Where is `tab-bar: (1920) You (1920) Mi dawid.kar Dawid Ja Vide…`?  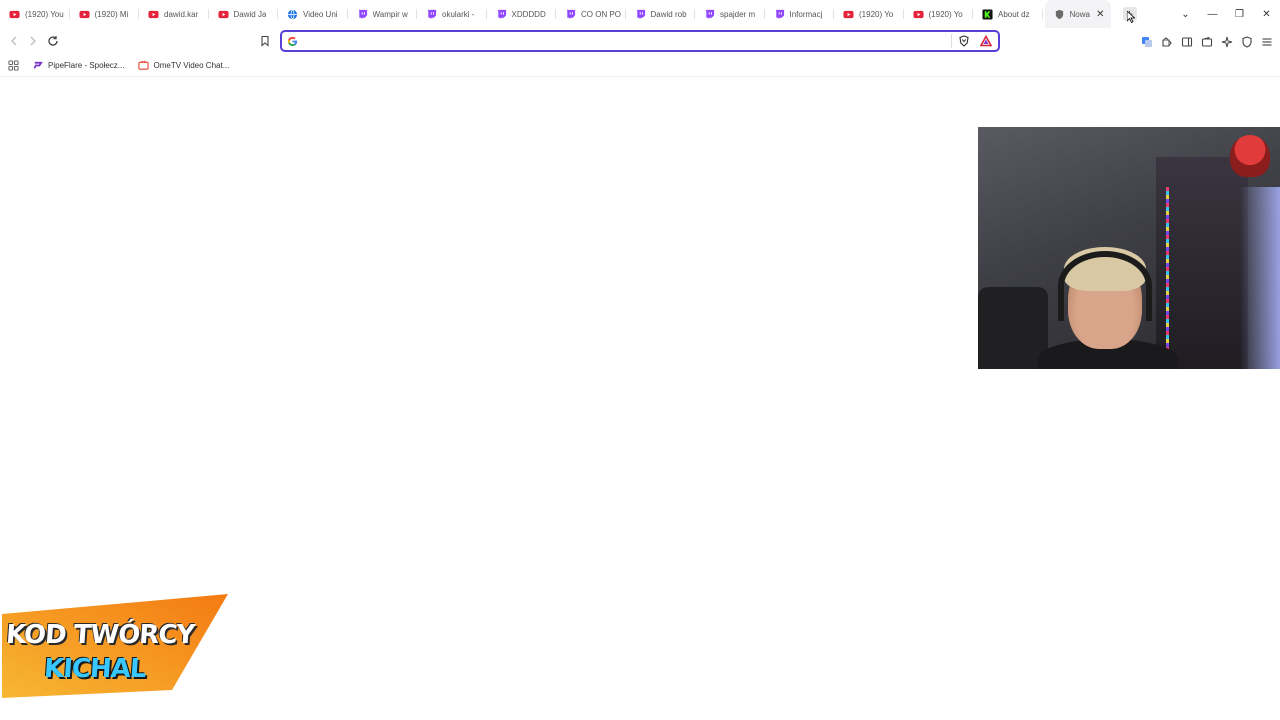 tab-bar: (1920) You (1920) Mi dawid.kar Dawid Ja Vide… is located at coordinates (640, 14).